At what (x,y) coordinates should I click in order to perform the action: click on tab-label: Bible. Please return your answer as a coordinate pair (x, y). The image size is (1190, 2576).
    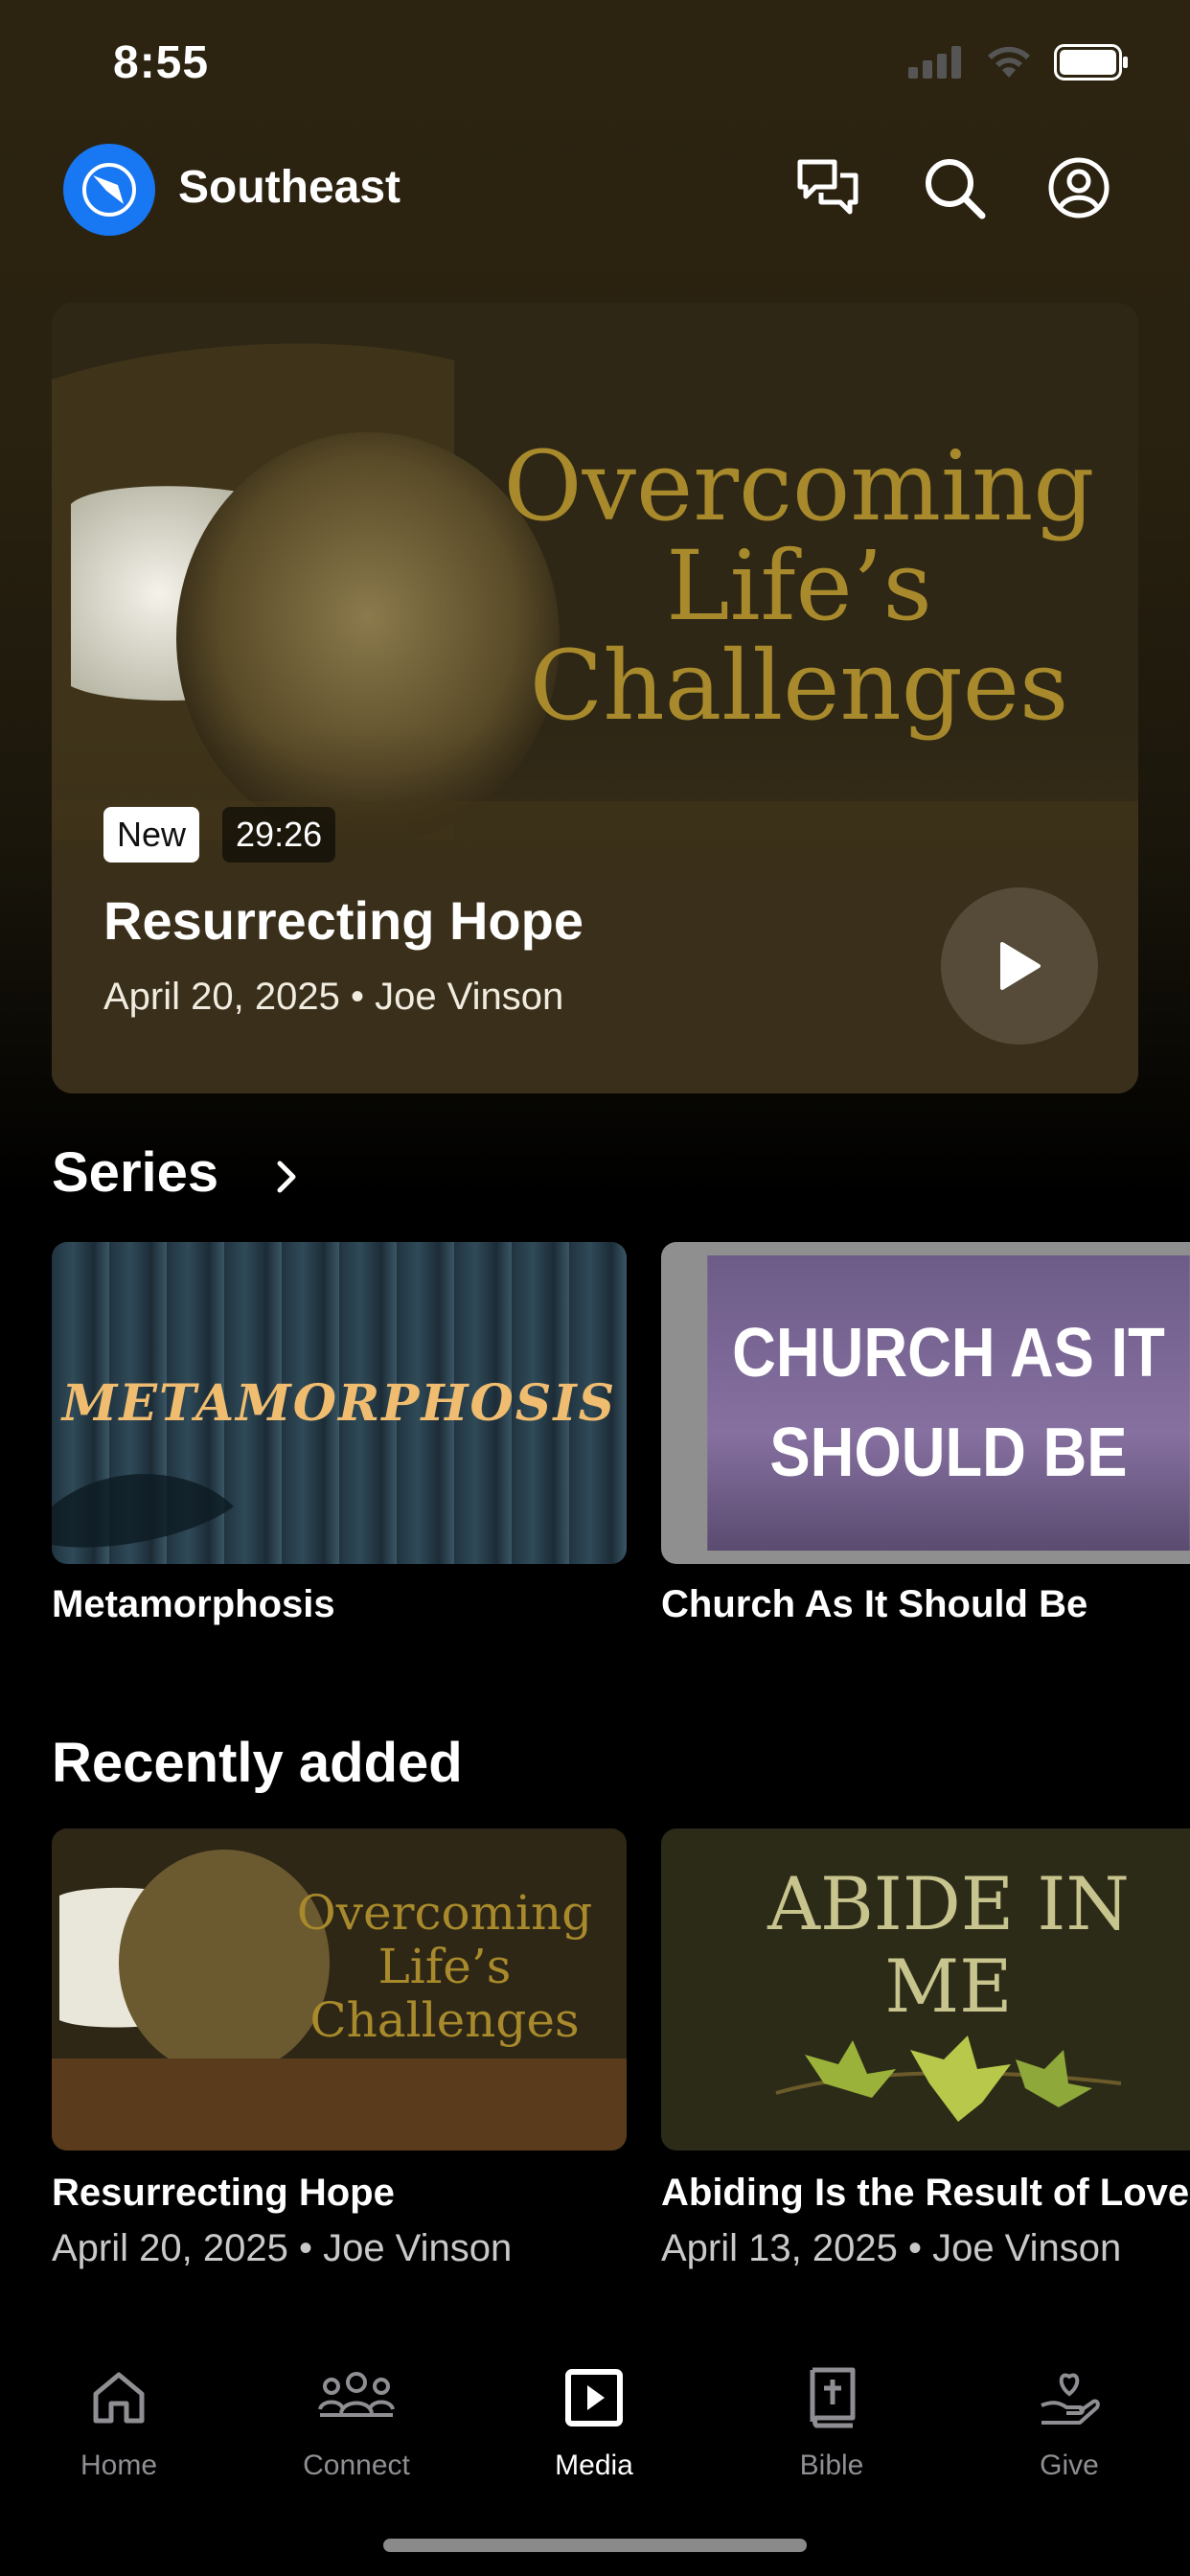
    Looking at the image, I should click on (832, 2465).